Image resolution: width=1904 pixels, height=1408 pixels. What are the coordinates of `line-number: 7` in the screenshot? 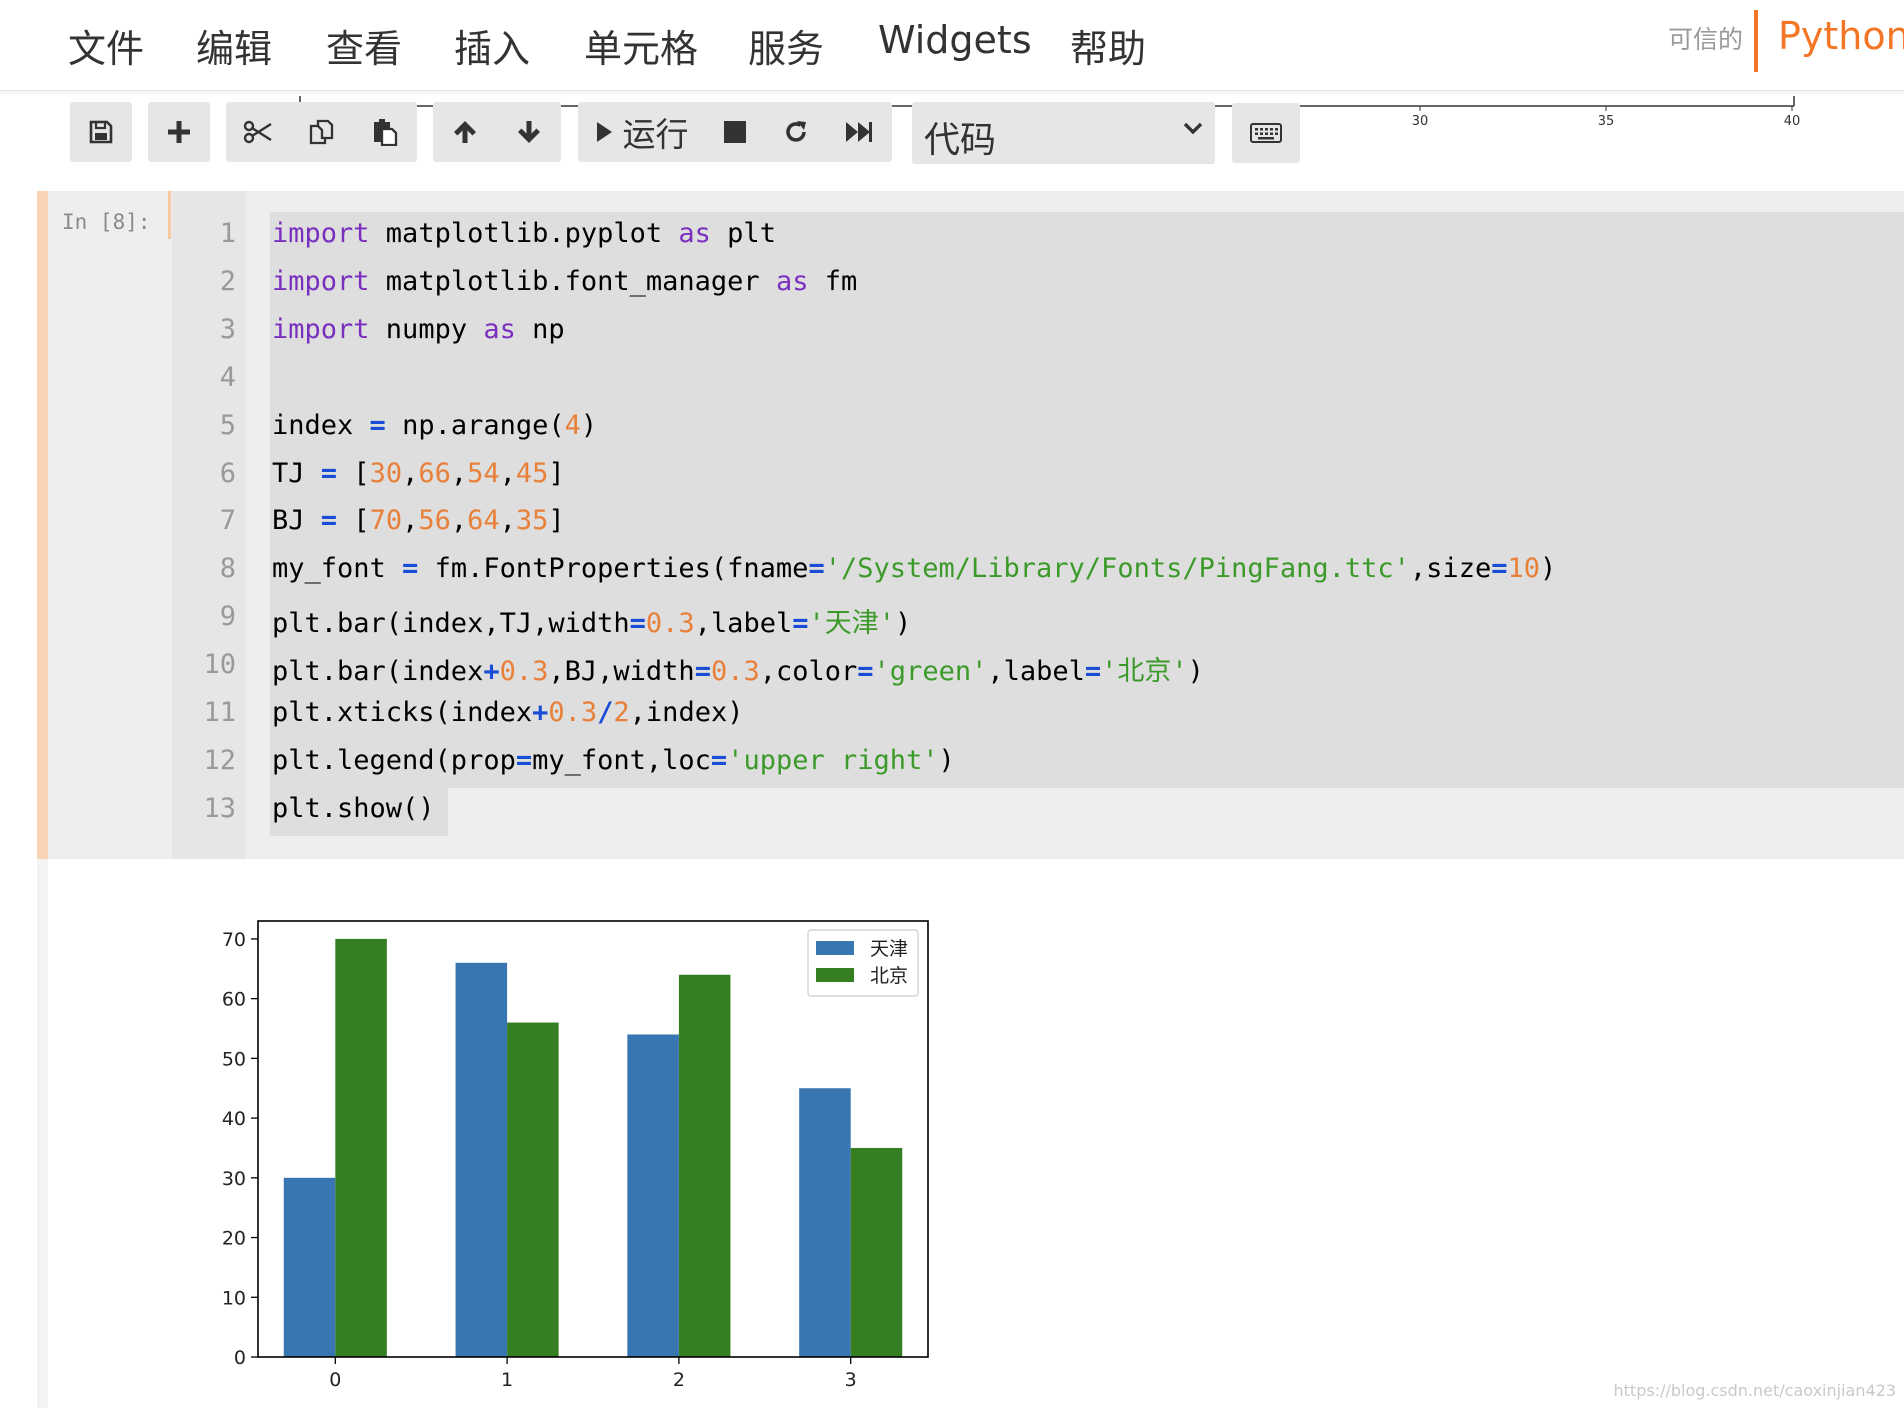 It's located at (227, 521).